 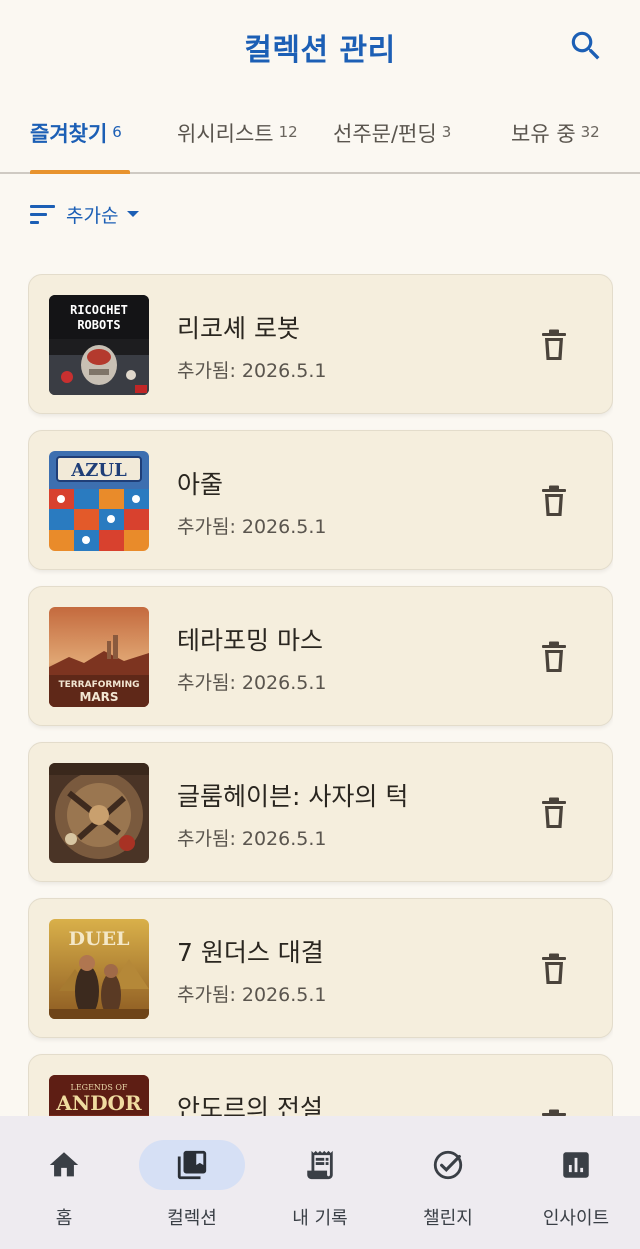 I want to click on nav-insights: 인사이트, so click(x=576, y=1190).